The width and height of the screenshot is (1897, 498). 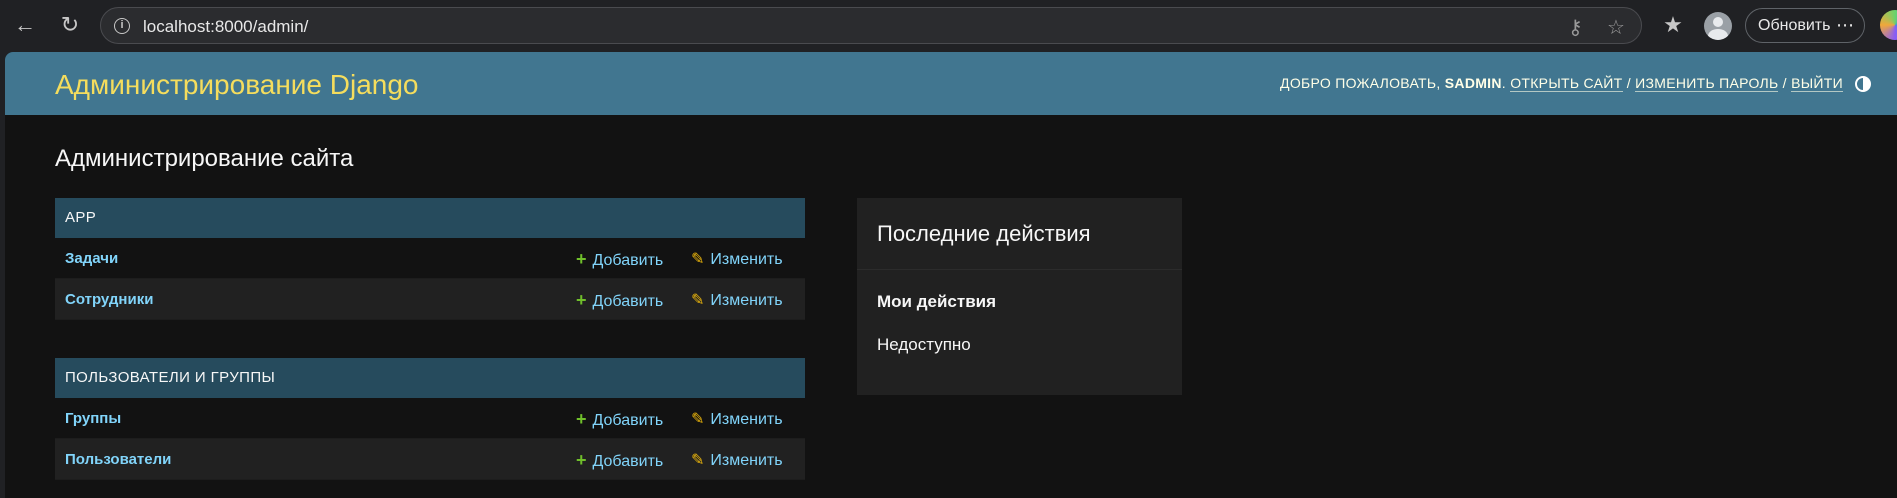 I want to click on view-site-link: ОТКРЫТЬ САЙТ, so click(x=1566, y=83).